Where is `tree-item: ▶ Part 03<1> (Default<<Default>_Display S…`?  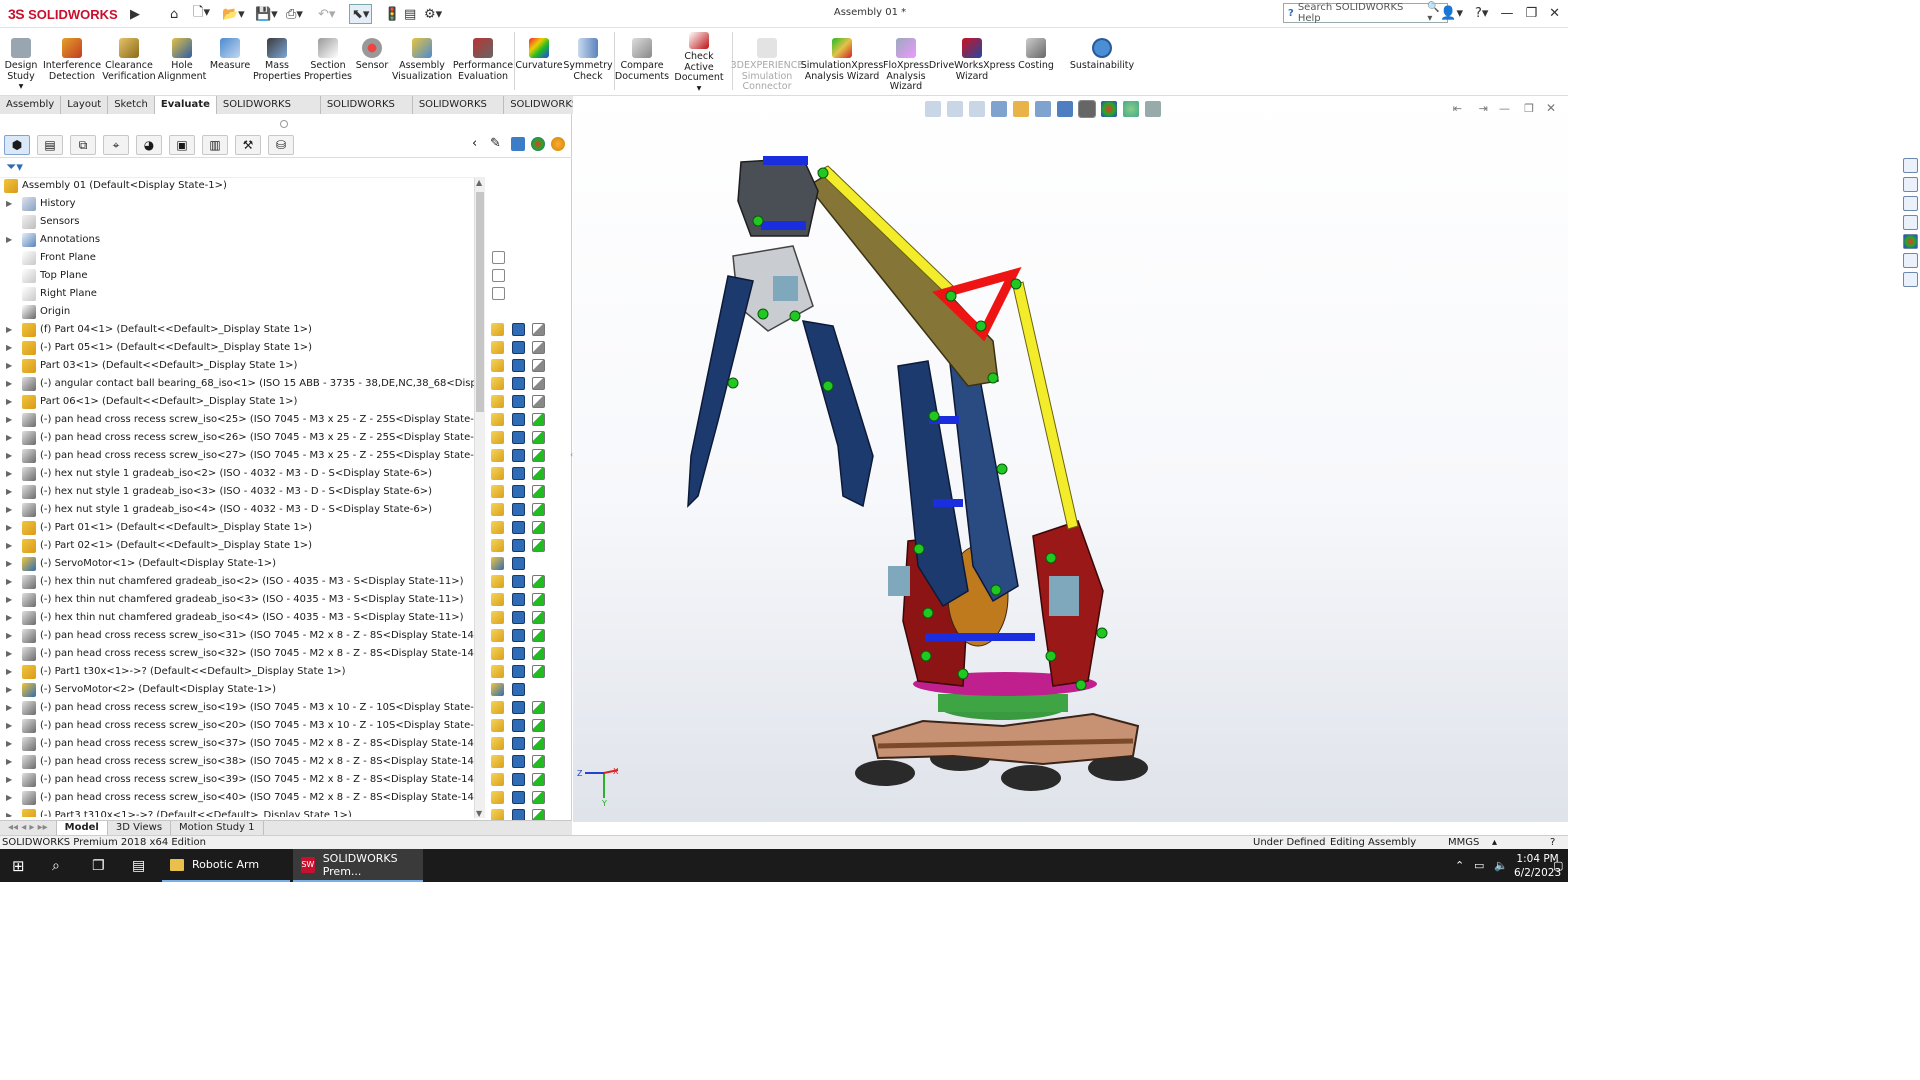 tree-item: ▶ Part 03<1> (Default<<Default>_Display S… is located at coordinates (237, 366).